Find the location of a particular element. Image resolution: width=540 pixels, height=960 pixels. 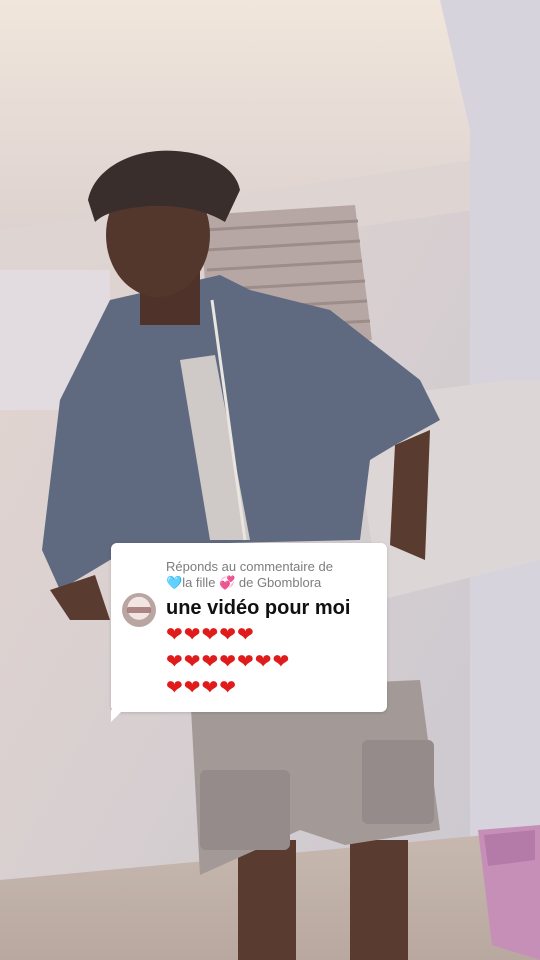

comment-text: une vidéo pour moi is located at coordinates (258, 608).